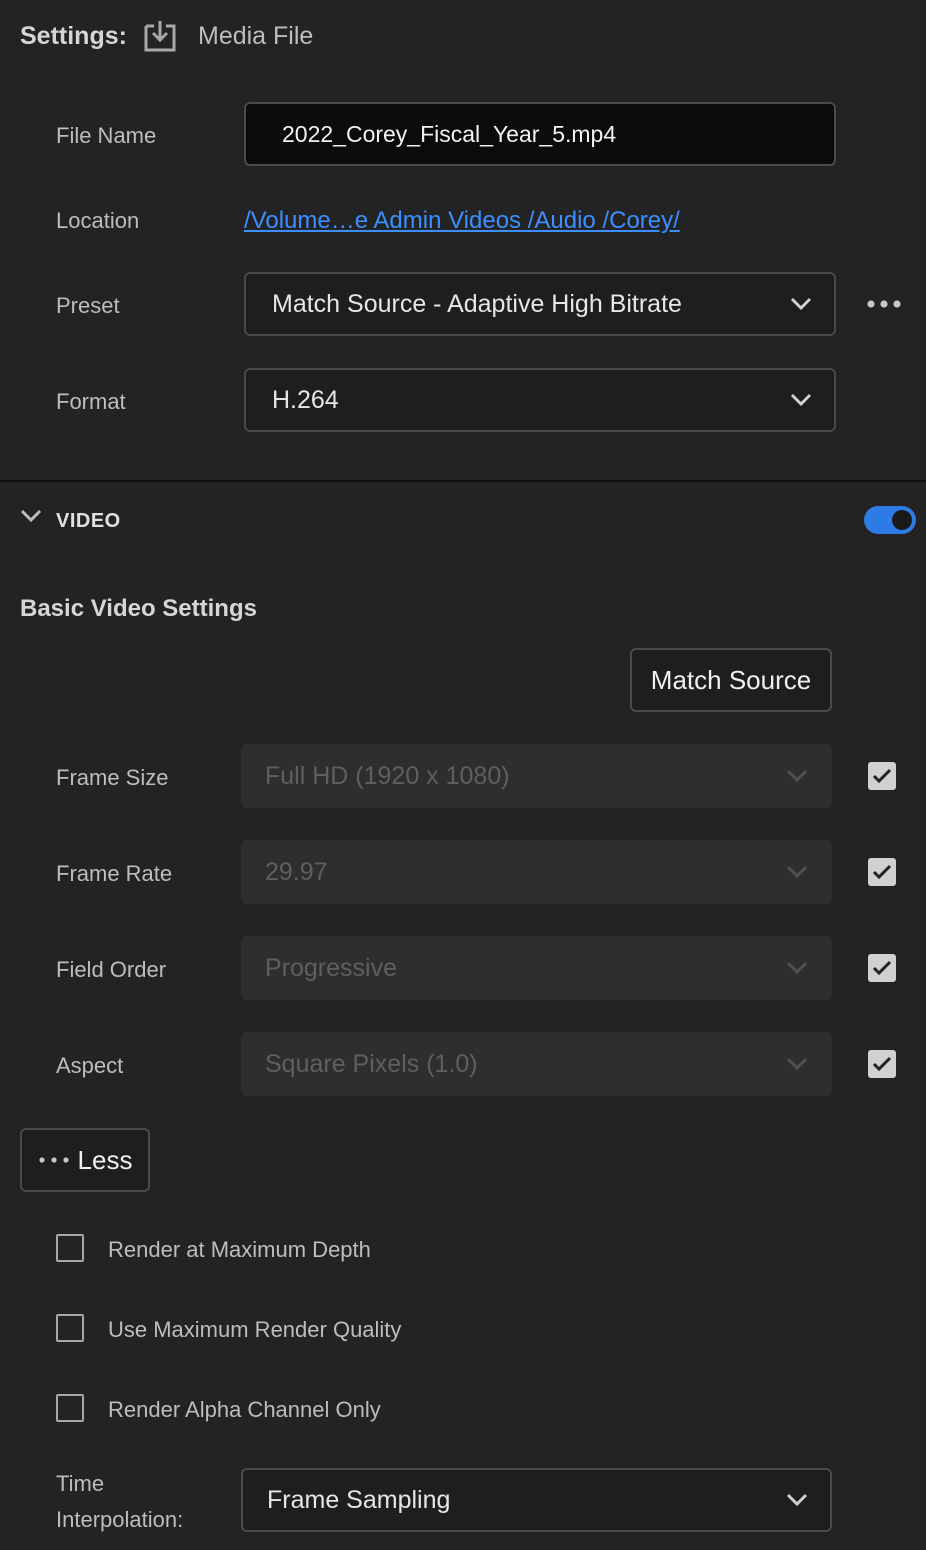  What do you see at coordinates (70, 1328) in the screenshot?
I see `max-render-quality-checkbox` at bounding box center [70, 1328].